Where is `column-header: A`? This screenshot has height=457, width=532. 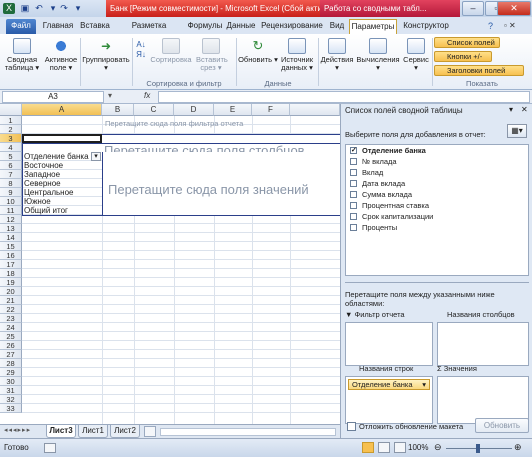
column-header: A is located at coordinates (62, 110).